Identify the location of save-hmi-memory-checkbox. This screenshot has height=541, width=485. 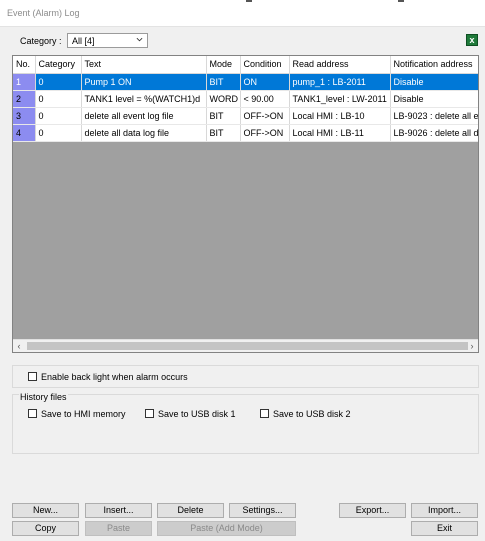
(32, 413).